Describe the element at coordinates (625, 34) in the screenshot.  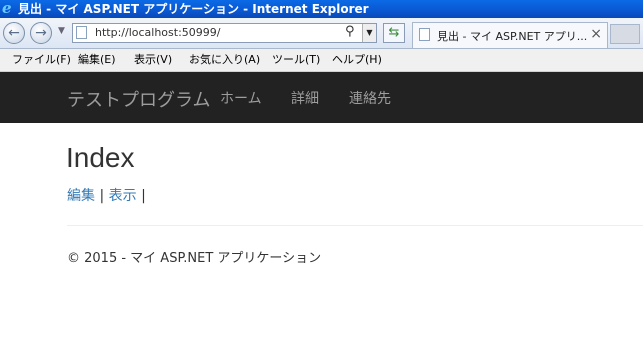
I see `new-tab-button` at that location.